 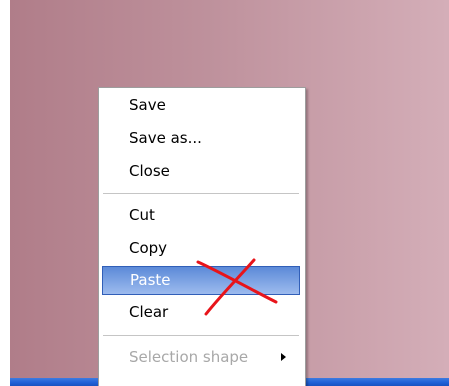 I want to click on menu-item-copy: Copy, so click(x=201, y=248).